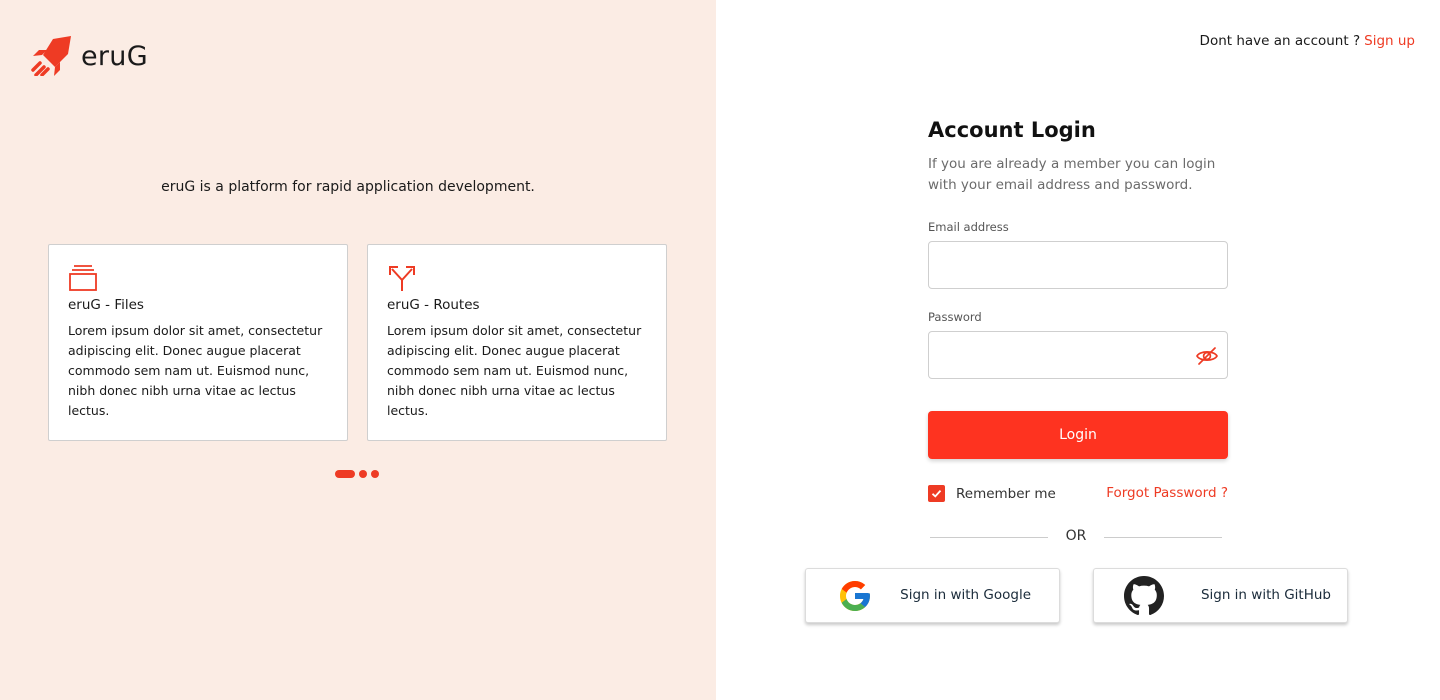  I want to click on stack-icon, so click(83, 278).